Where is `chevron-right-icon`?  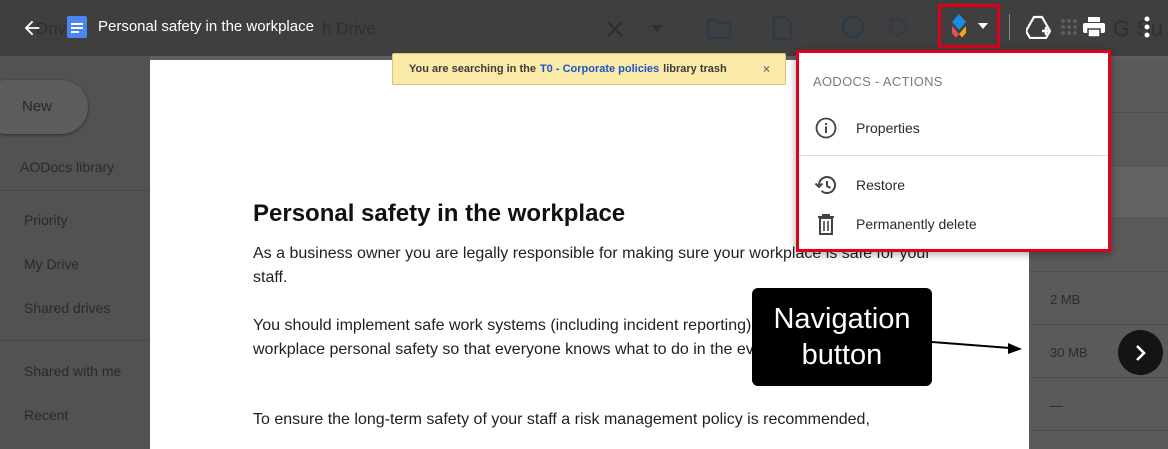 chevron-right-icon is located at coordinates (1140, 352).